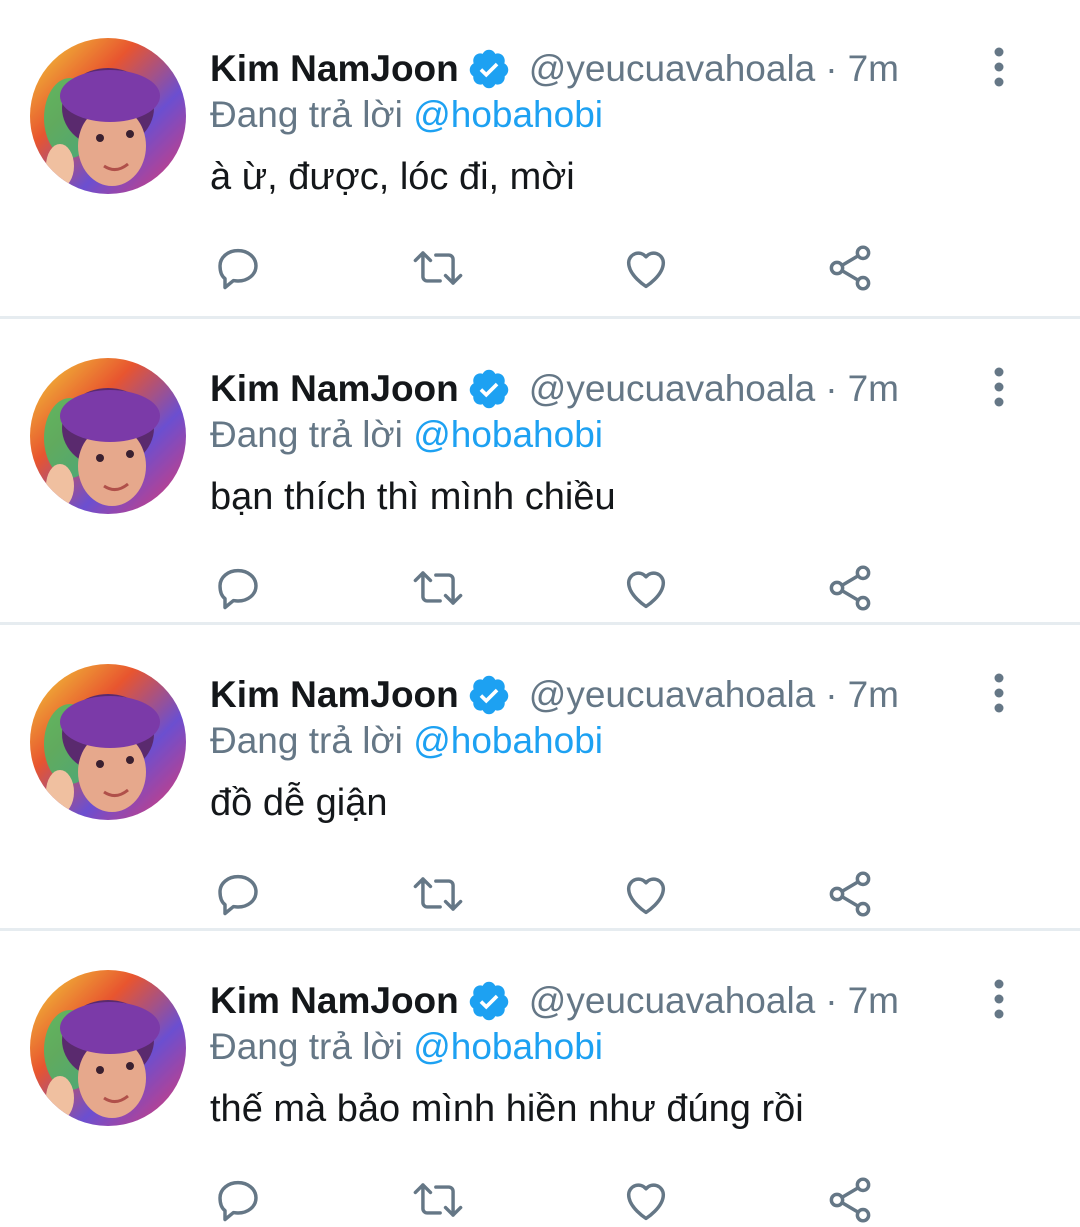 Image resolution: width=1080 pixels, height=1227 pixels. I want to click on tweet-text: à ừ, được, lóc đi, mời, so click(392, 177).